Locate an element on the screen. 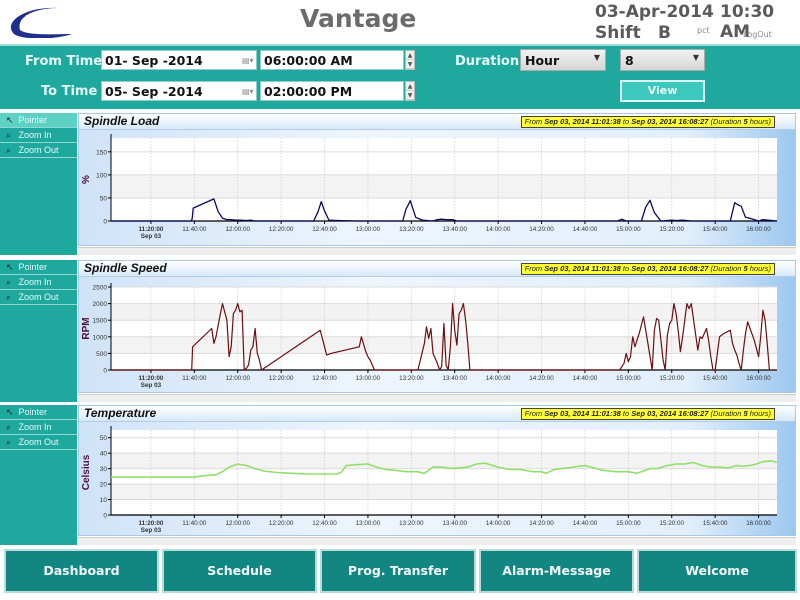 This screenshot has width=800, height=600. view-button: View is located at coordinates (662, 91).